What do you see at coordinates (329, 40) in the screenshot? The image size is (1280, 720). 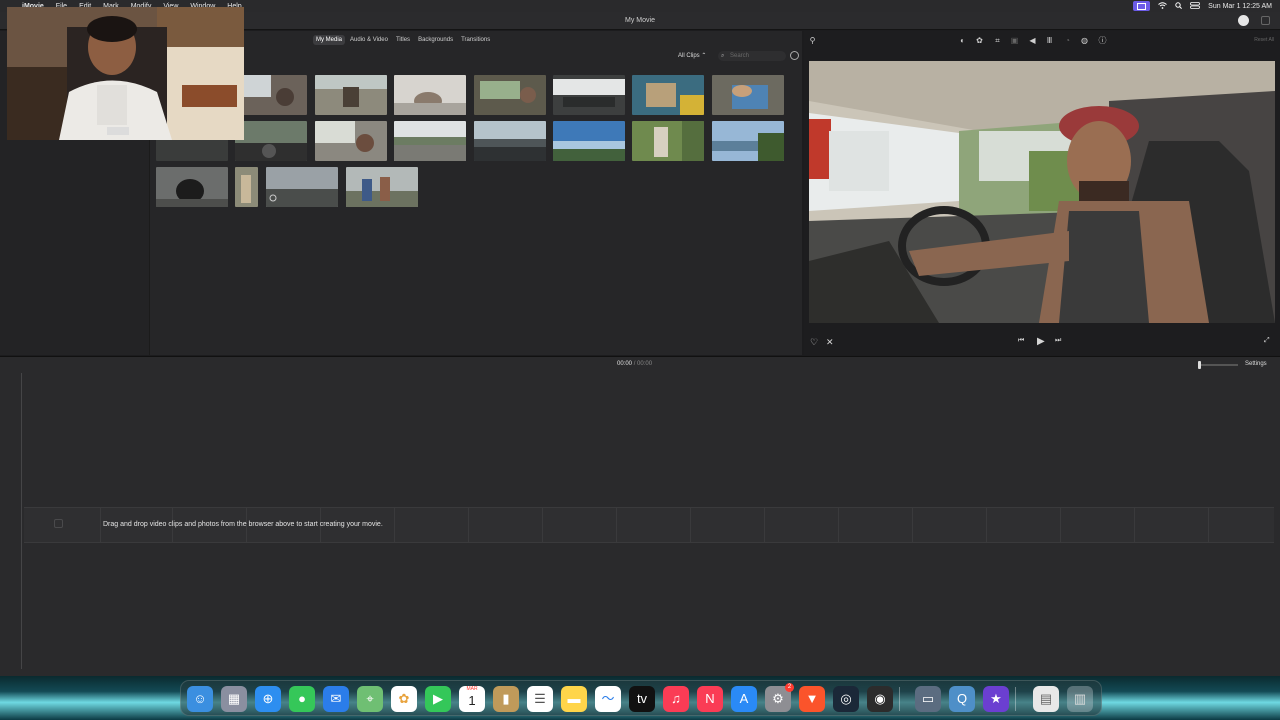 I see `tab-my-media: My Media` at bounding box center [329, 40].